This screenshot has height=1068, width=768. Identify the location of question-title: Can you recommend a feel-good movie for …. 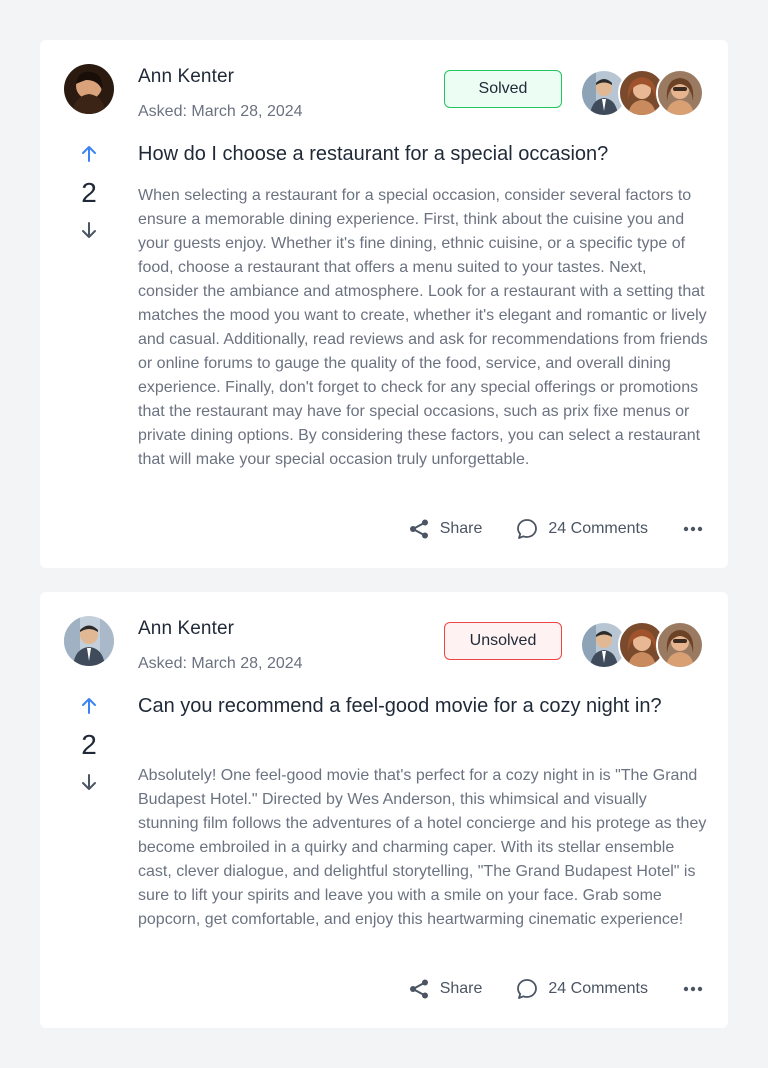
(423, 706).